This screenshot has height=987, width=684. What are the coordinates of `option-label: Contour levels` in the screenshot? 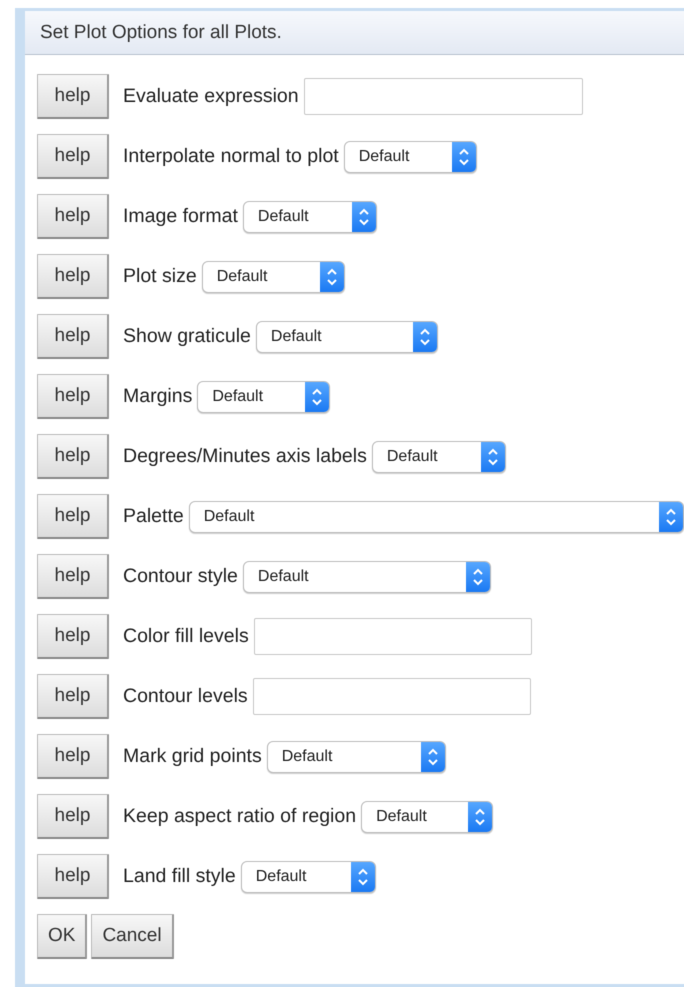 It's located at (185, 696).